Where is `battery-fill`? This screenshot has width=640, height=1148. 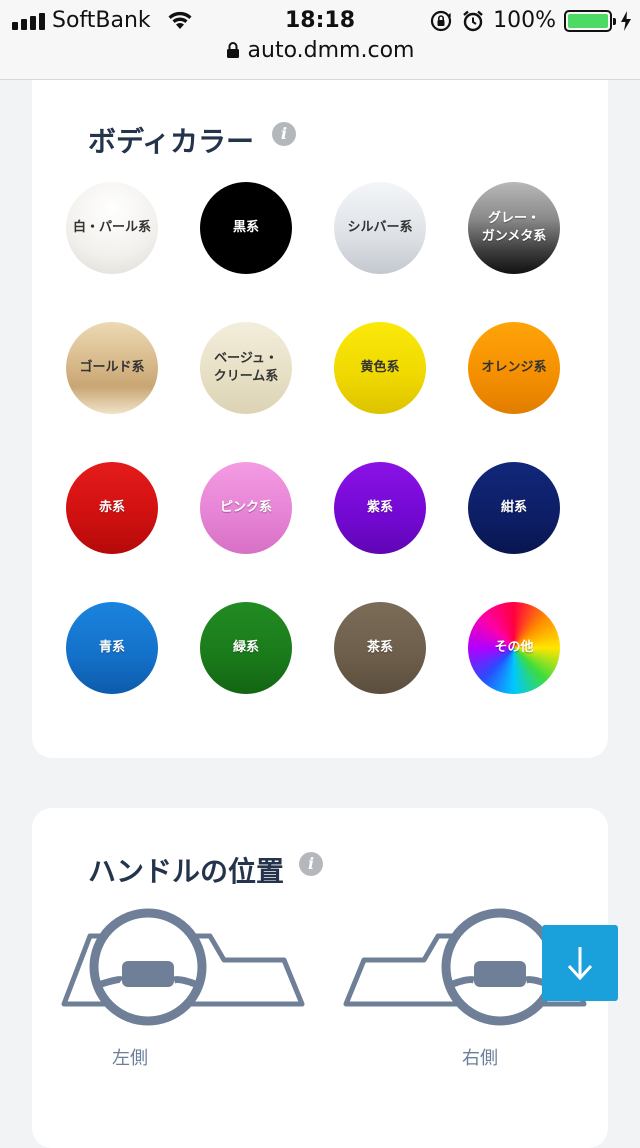
battery-fill is located at coordinates (588, 20).